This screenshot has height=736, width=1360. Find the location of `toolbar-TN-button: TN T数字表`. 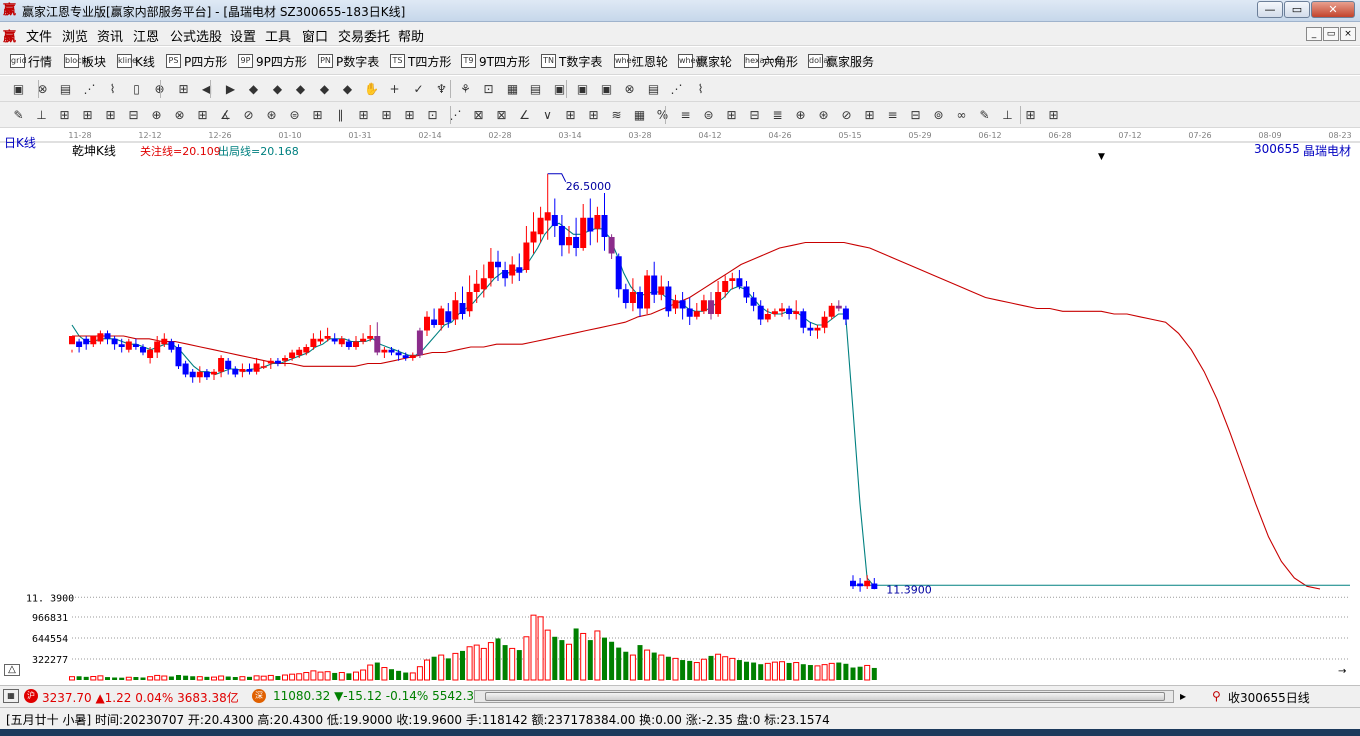

toolbar-TN-button: TN T数字表 is located at coordinates (571, 61).